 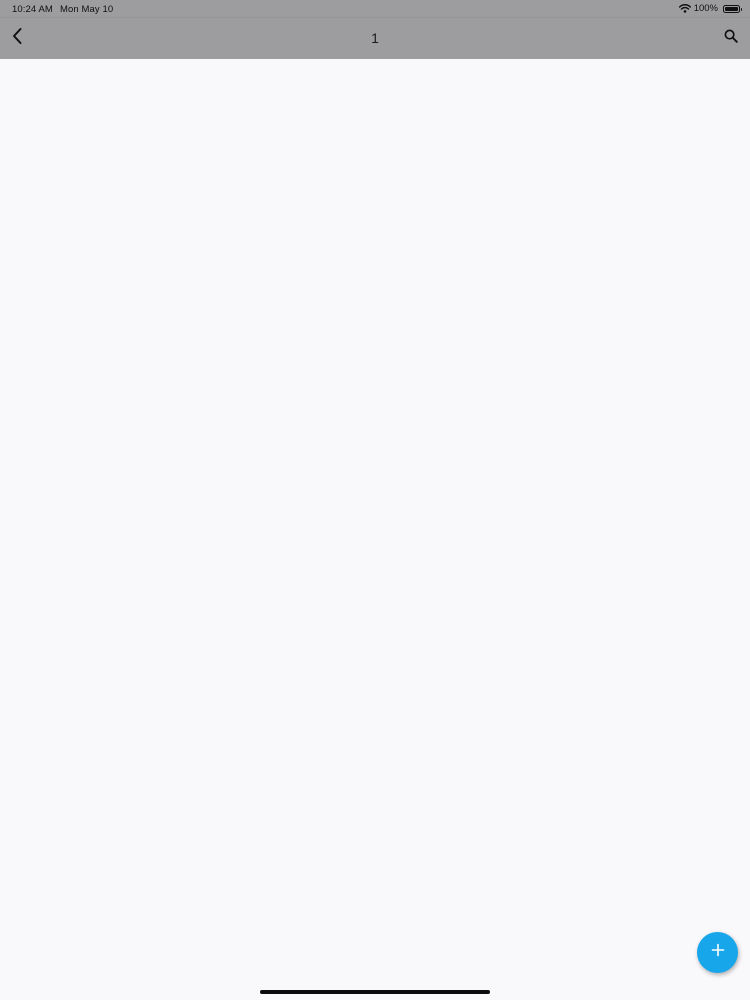 I want to click on search-icon, so click(x=731, y=38).